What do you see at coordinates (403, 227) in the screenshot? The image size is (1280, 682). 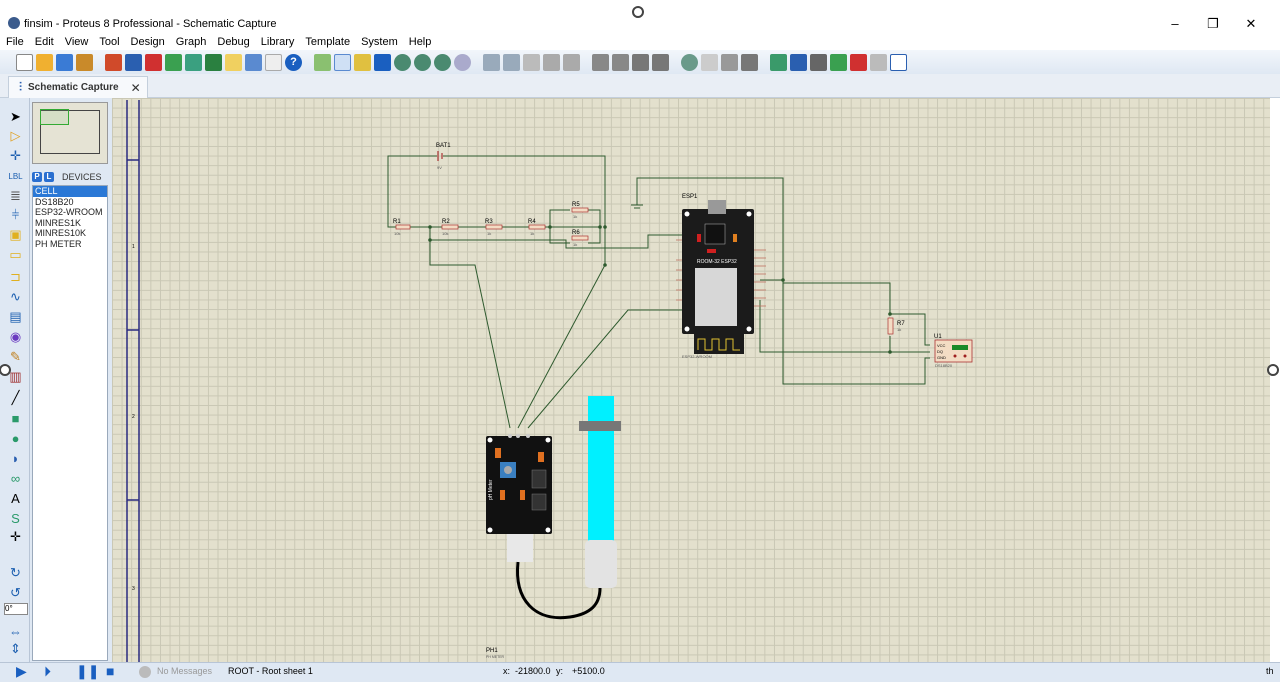 I see `resistor-r1` at bounding box center [403, 227].